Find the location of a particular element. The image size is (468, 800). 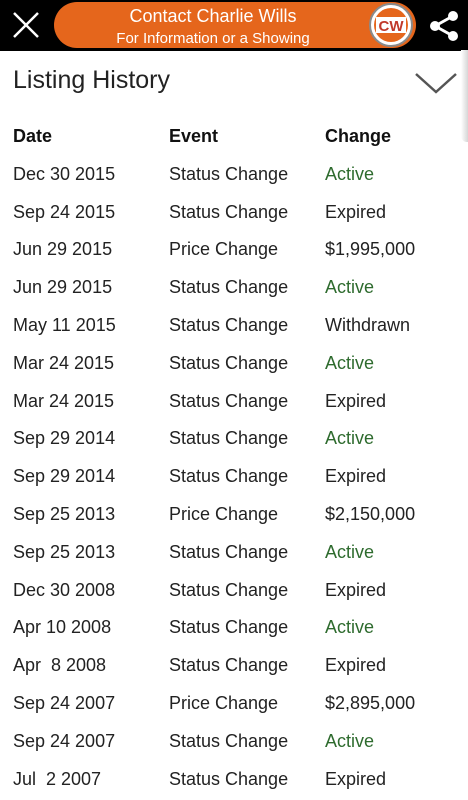

table-row: Dec 30 2015 Status Change Active is located at coordinates (234, 175).